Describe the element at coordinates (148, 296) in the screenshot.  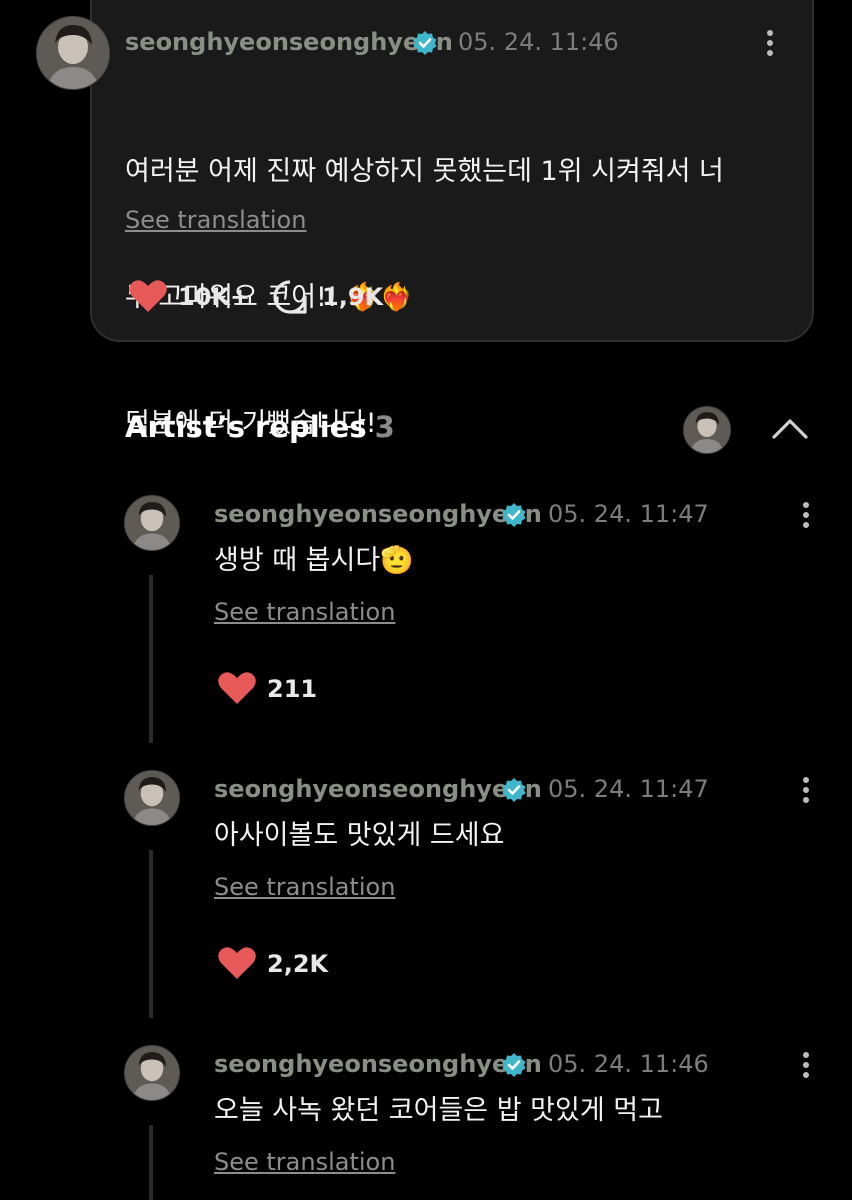
I see `post-heart-icon` at that location.